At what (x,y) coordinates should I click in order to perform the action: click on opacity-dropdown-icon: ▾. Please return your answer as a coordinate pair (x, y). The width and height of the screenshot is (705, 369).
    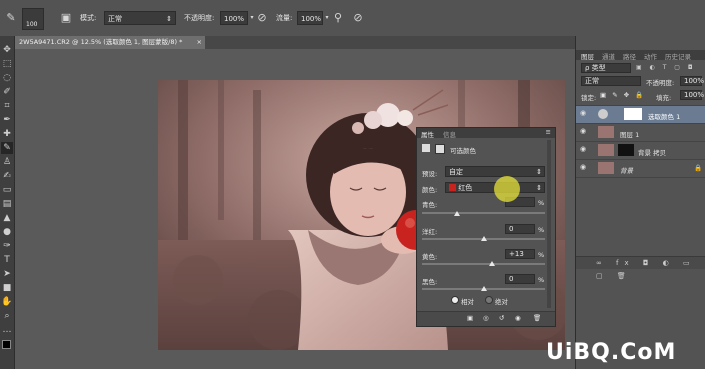
    Looking at the image, I should click on (252, 18).